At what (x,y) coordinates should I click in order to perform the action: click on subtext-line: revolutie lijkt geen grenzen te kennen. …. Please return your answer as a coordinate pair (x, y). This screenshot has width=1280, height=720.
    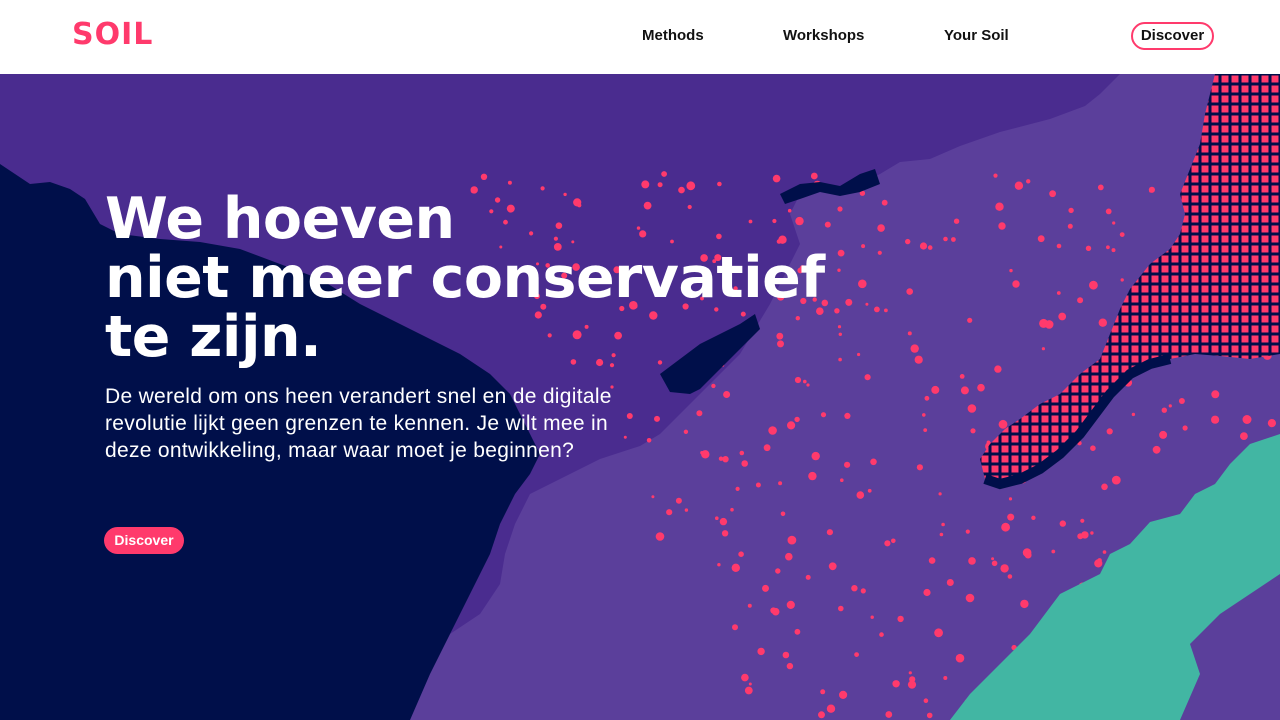
    Looking at the image, I should click on (356, 423).